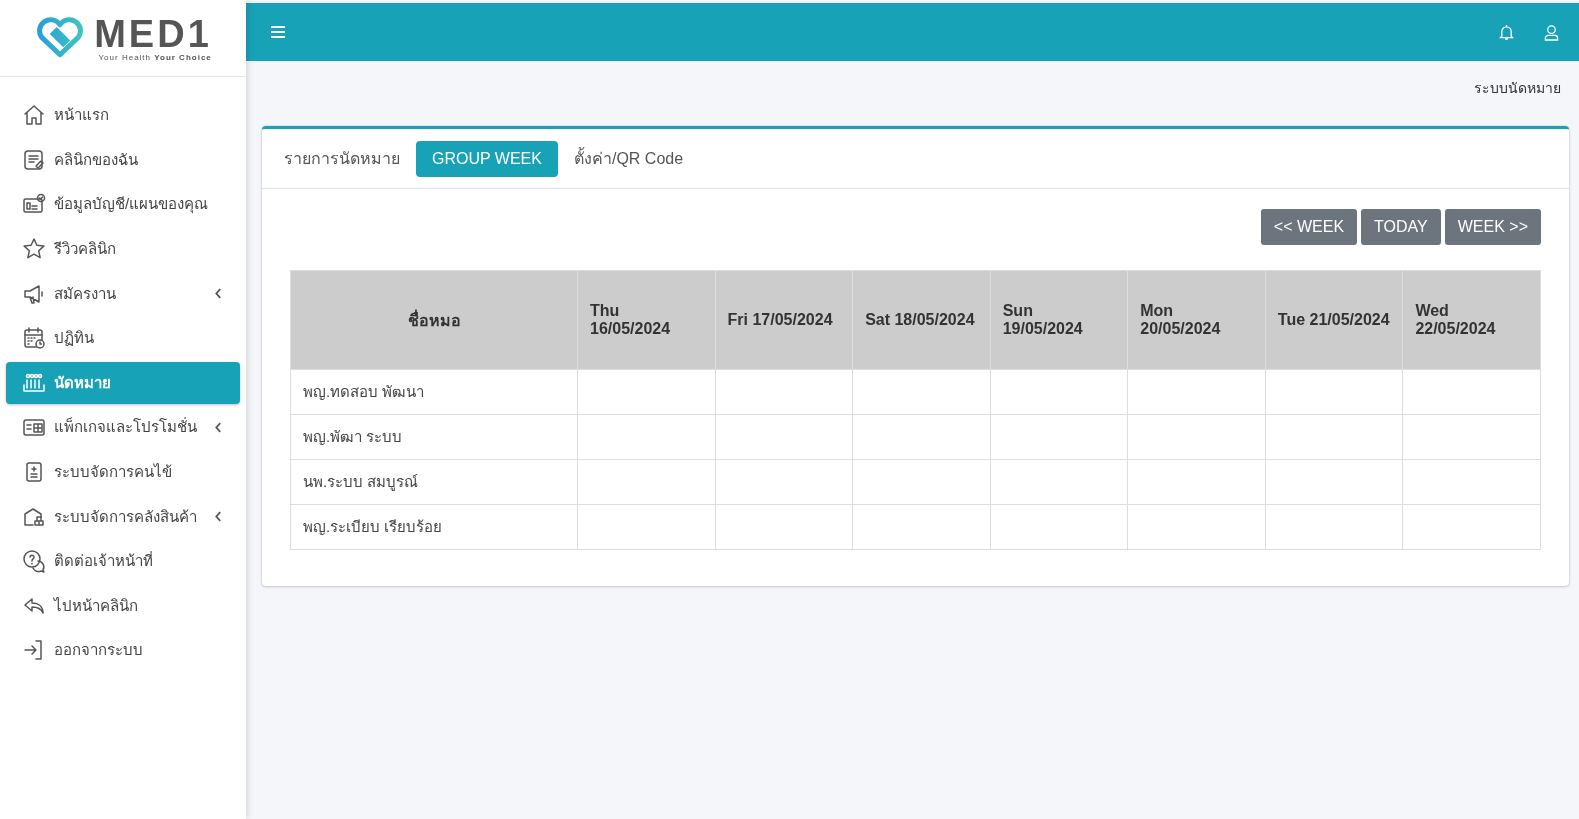 The width and height of the screenshot is (1579, 819). I want to click on table-cell: พญ.พัฒา ระบบ, so click(434, 437).